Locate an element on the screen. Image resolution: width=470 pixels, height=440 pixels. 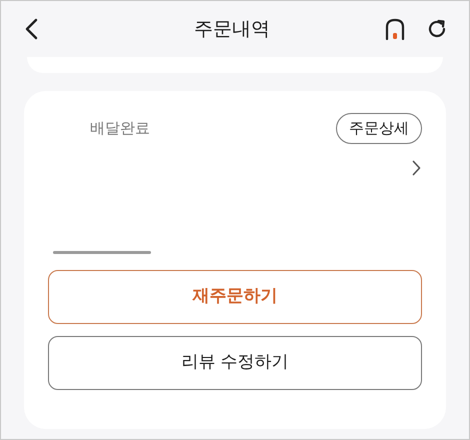
order-status: 배달완료 is located at coordinates (120, 129).